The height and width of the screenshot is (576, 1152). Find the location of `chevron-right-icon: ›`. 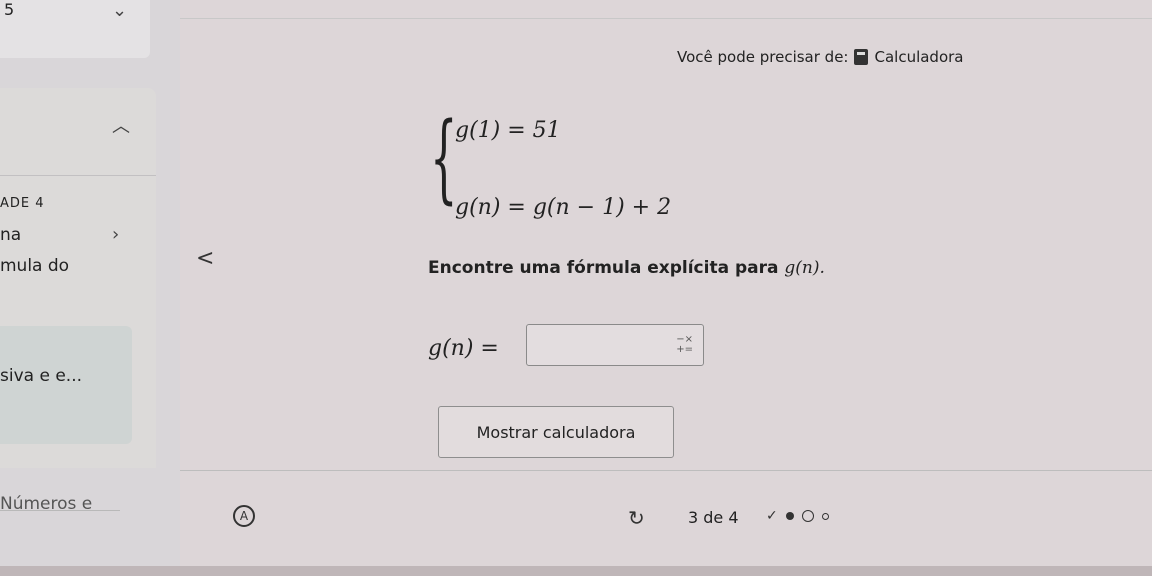

chevron-right-icon: › is located at coordinates (115, 234).